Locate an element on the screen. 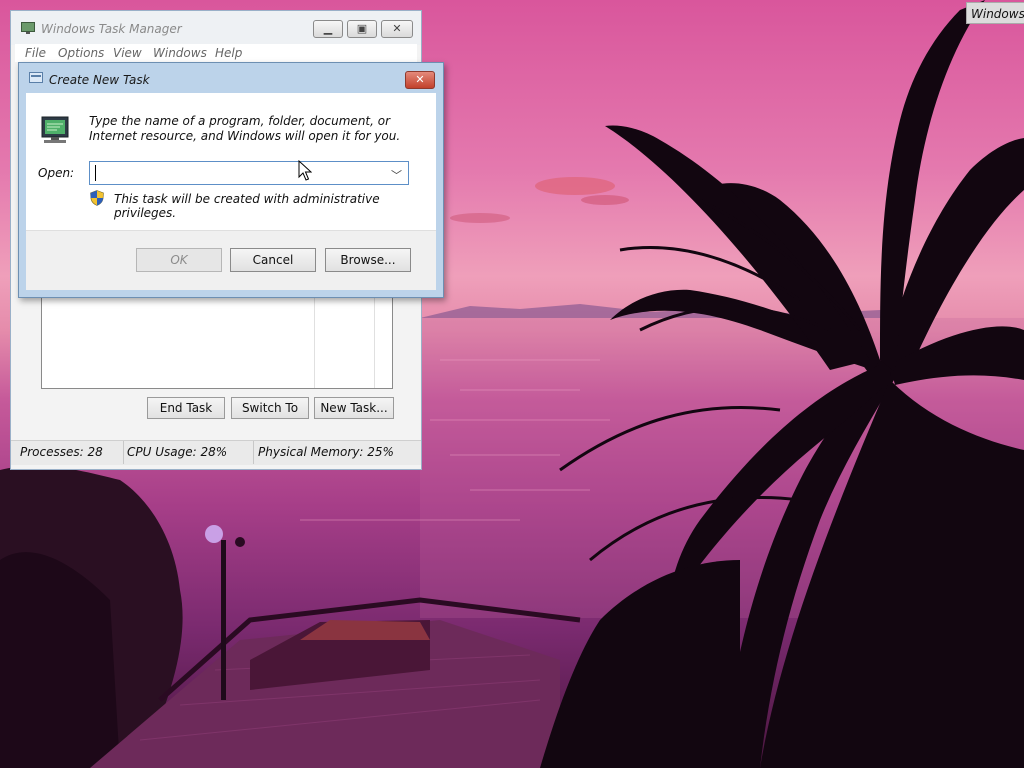  chevron-down-icon: ﹀ is located at coordinates (396, 175).